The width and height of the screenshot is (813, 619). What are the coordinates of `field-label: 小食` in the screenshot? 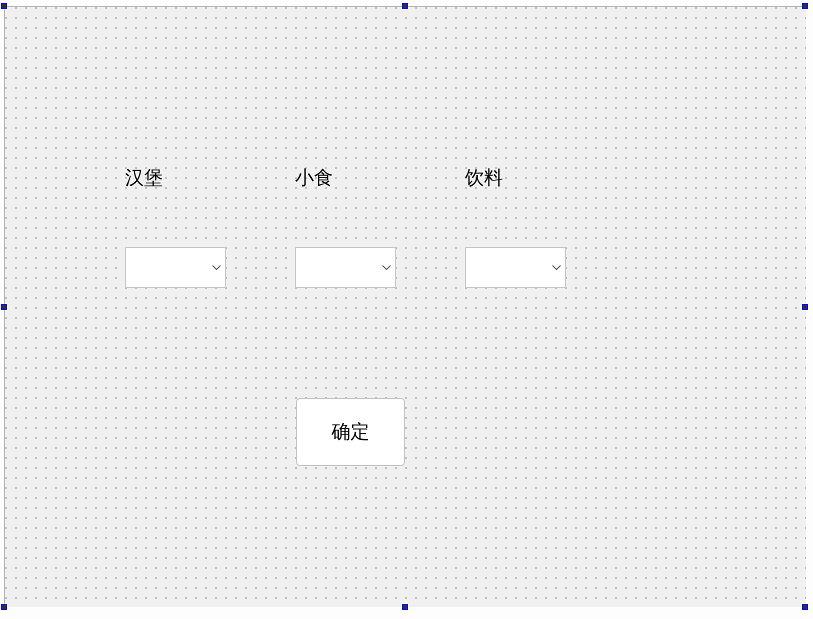 It's located at (314, 178).